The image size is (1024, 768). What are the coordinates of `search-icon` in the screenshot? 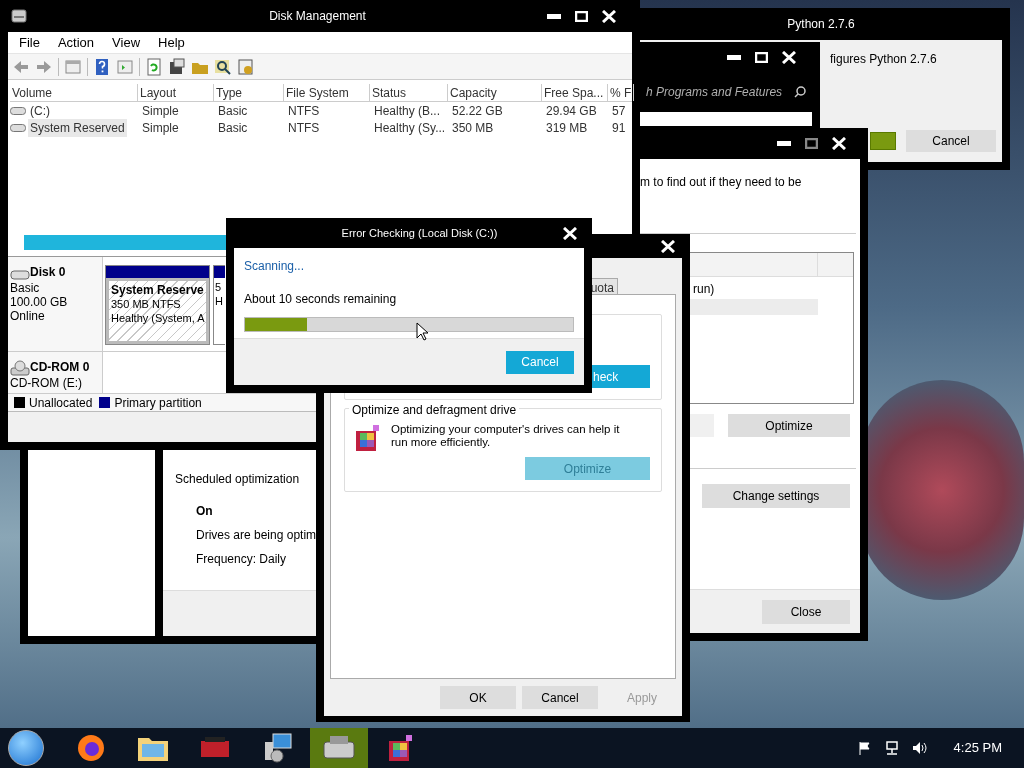 It's located at (800, 92).